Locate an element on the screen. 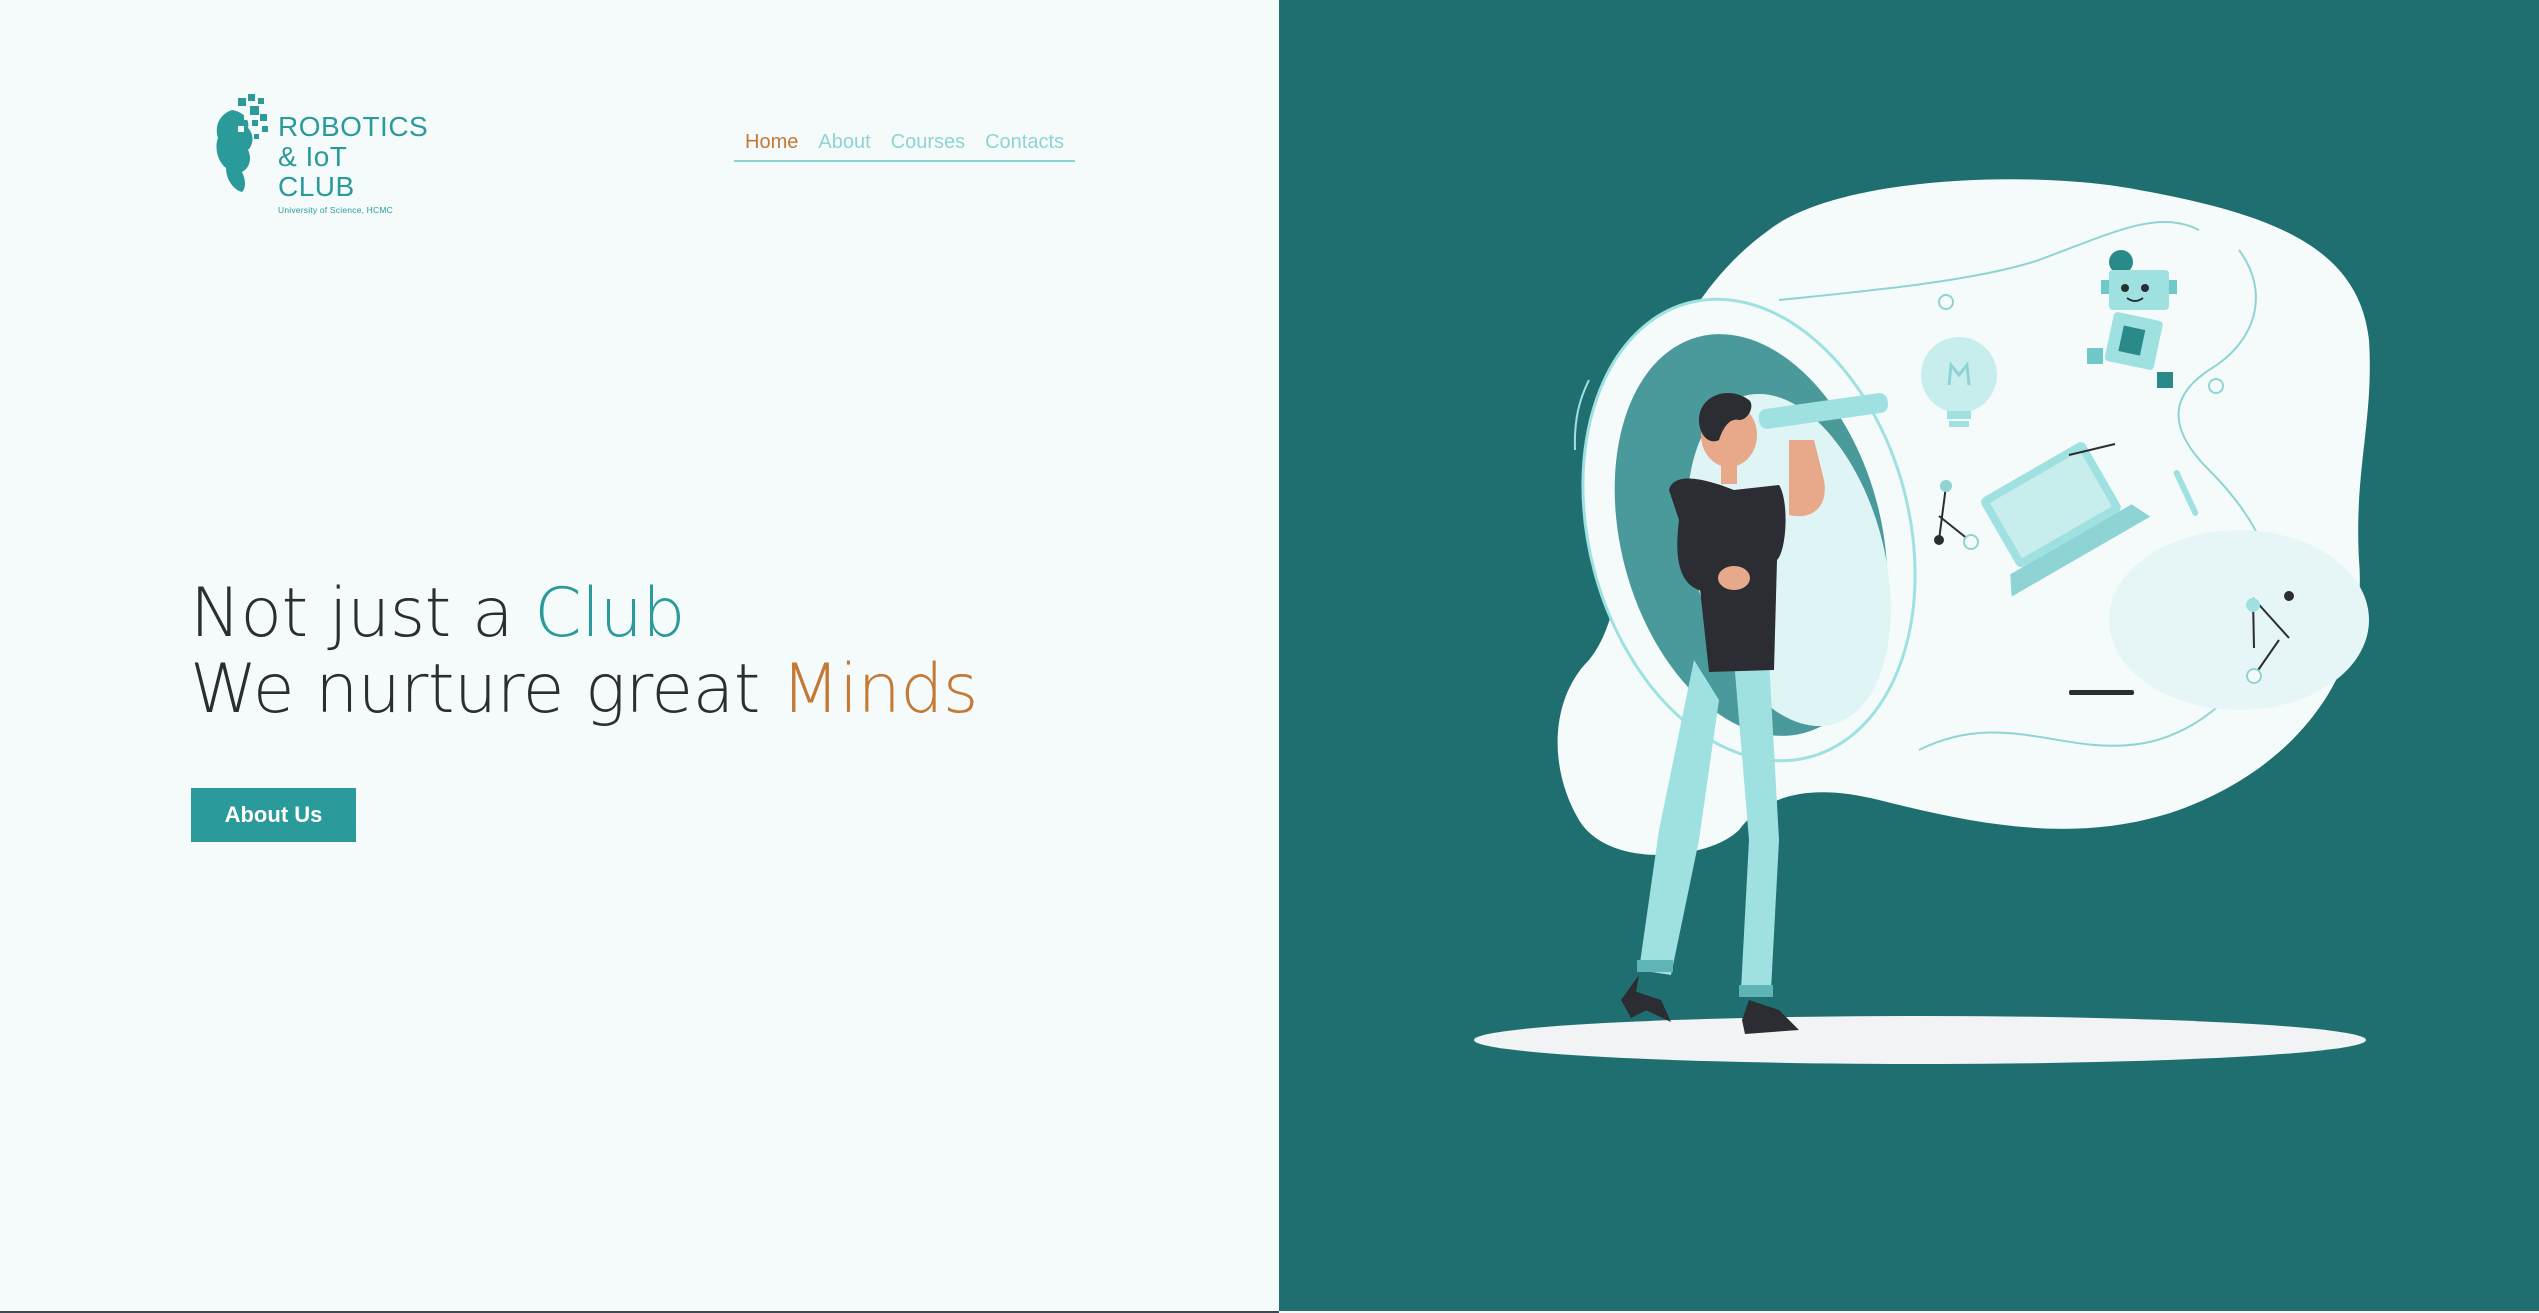 The image size is (2539, 1313). hero-accent-club: Club is located at coordinates (609, 613).